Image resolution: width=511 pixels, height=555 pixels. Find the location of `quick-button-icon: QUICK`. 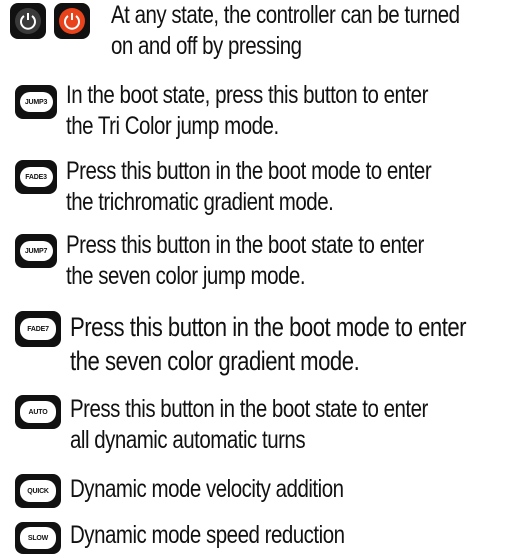

quick-button-icon: QUICK is located at coordinates (38, 491).